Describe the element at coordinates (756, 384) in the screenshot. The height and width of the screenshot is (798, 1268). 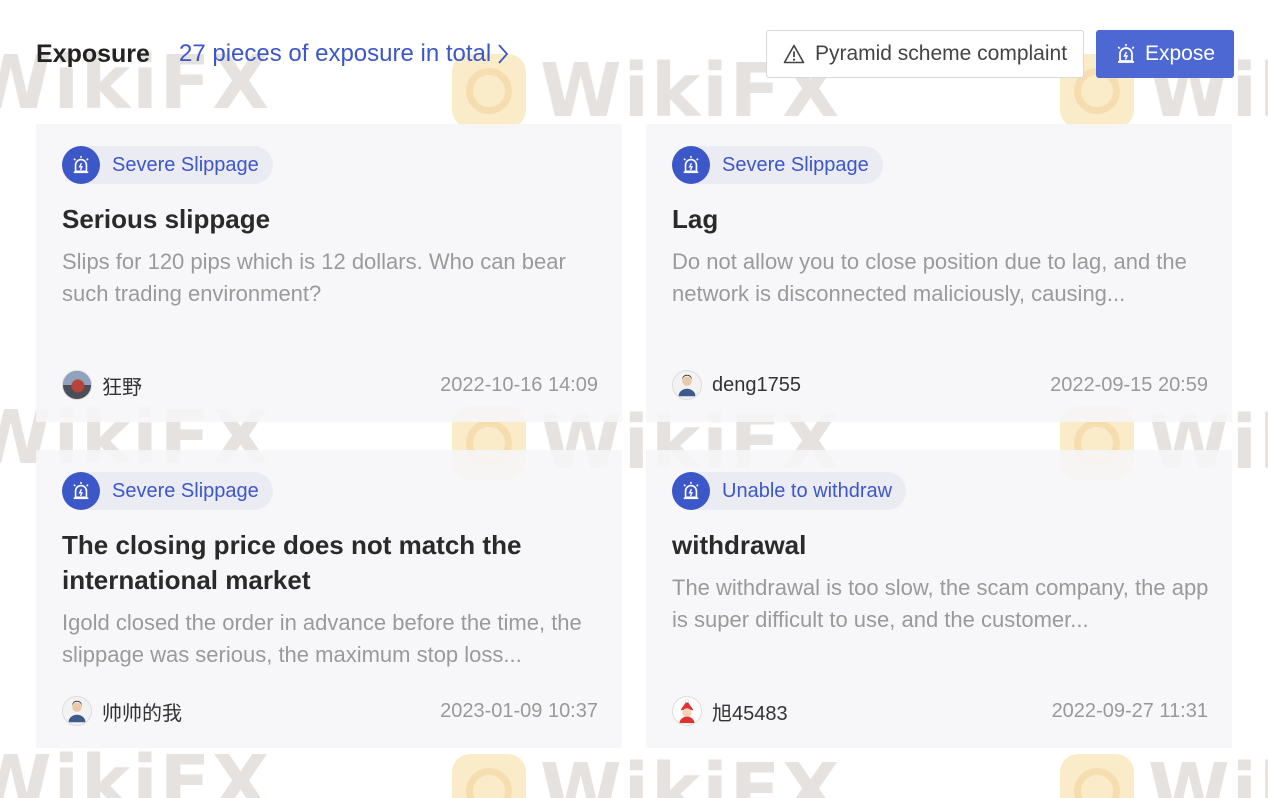
I see `author-name: deng1755` at that location.